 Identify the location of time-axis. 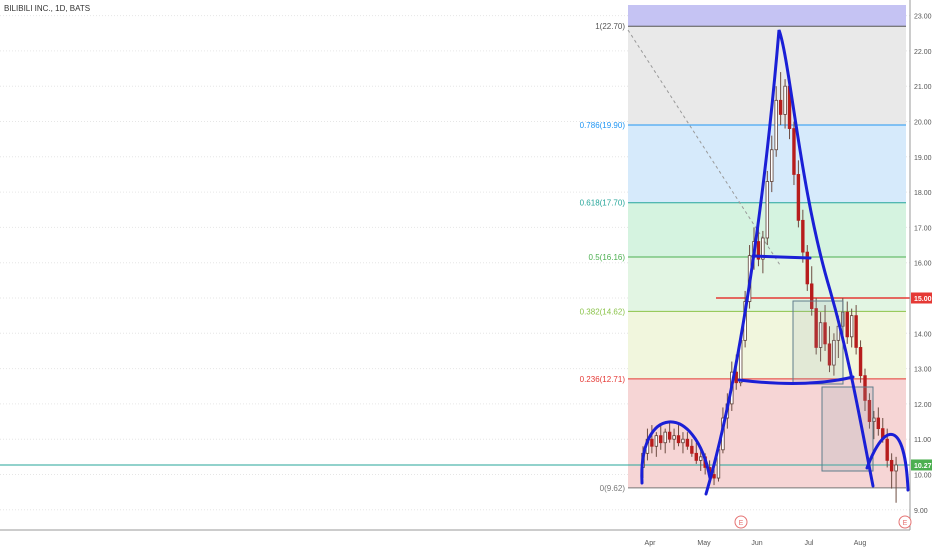
(455, 540).